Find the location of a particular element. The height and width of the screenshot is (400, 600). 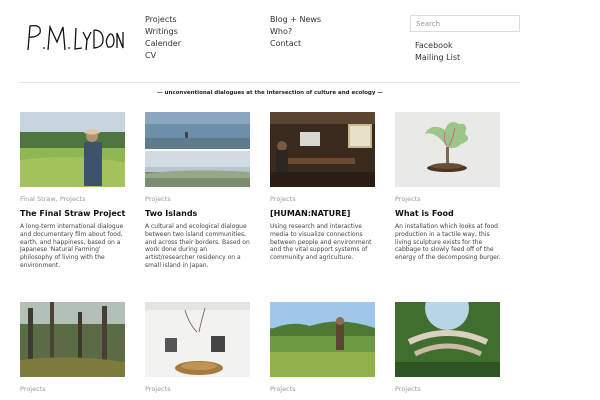

site-logo is located at coordinates (74, 38).